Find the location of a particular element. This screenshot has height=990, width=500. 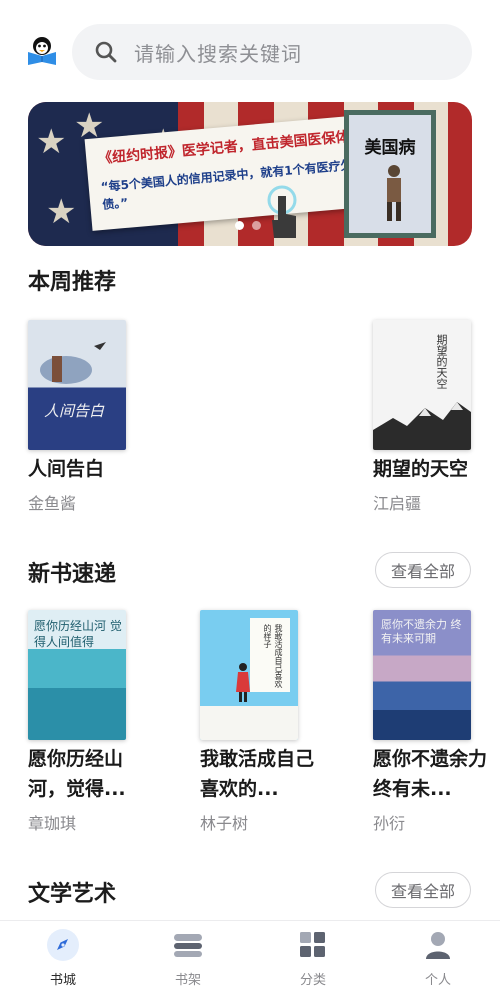

book-title: 人间告白 is located at coordinates (93, 469).